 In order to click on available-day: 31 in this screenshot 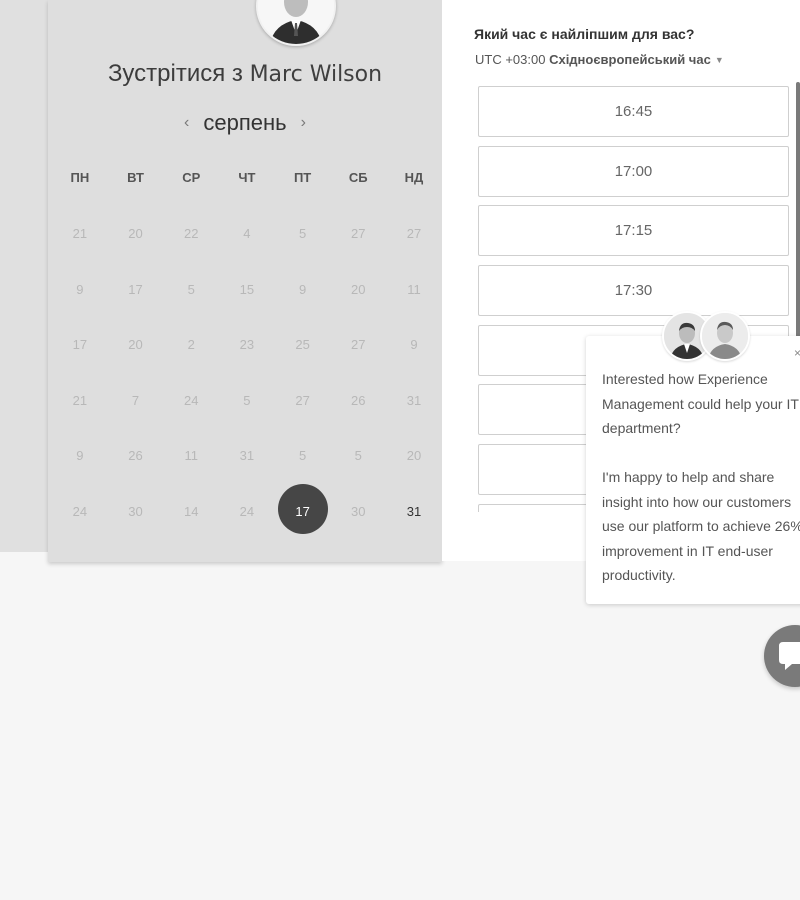, I will do `click(414, 511)`.